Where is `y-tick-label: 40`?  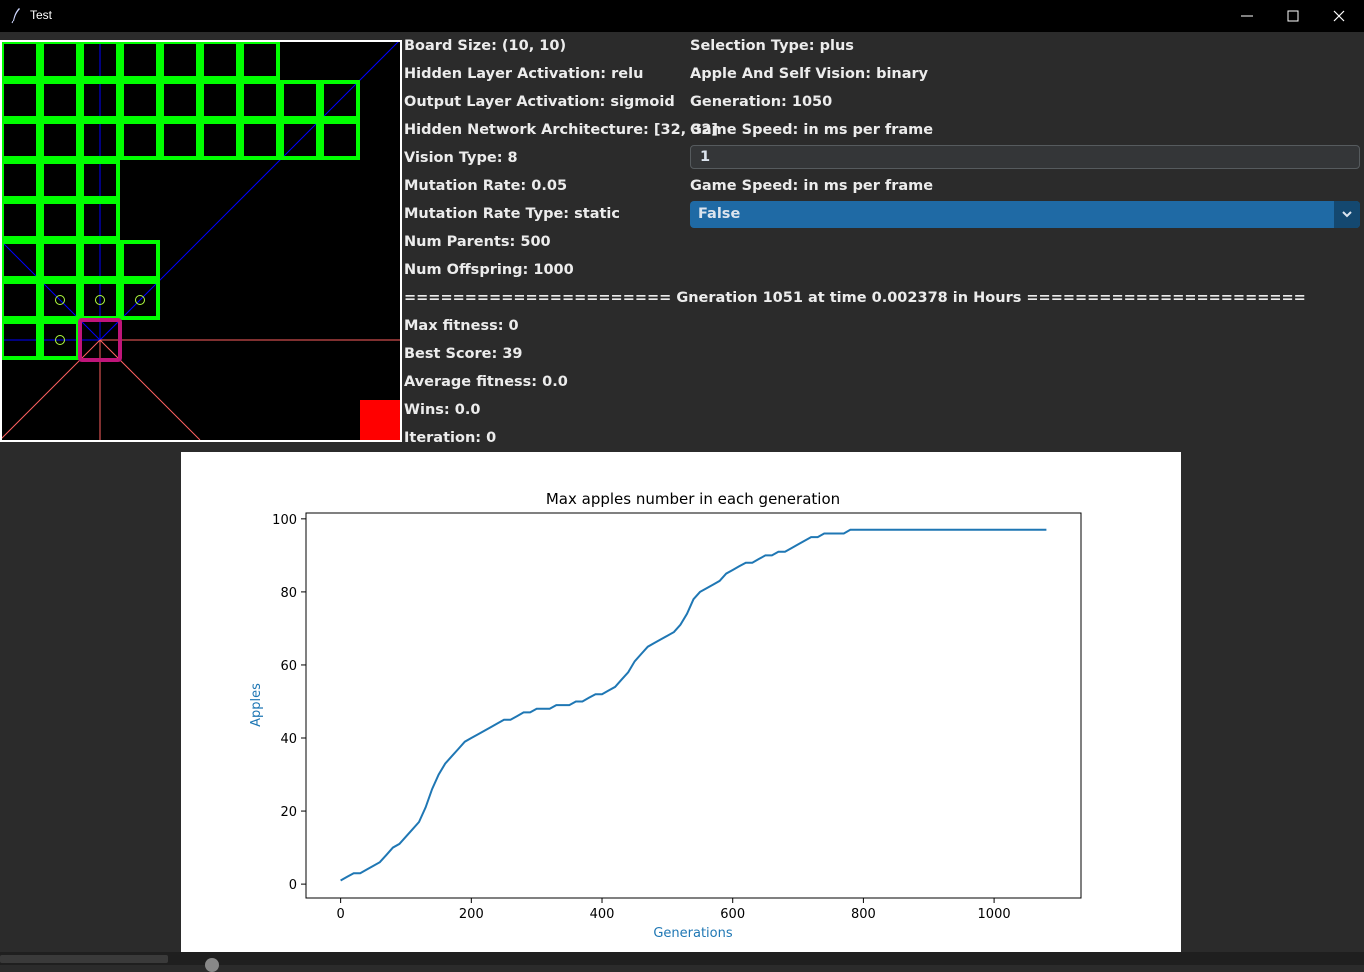
y-tick-label: 40 is located at coordinates (288, 739).